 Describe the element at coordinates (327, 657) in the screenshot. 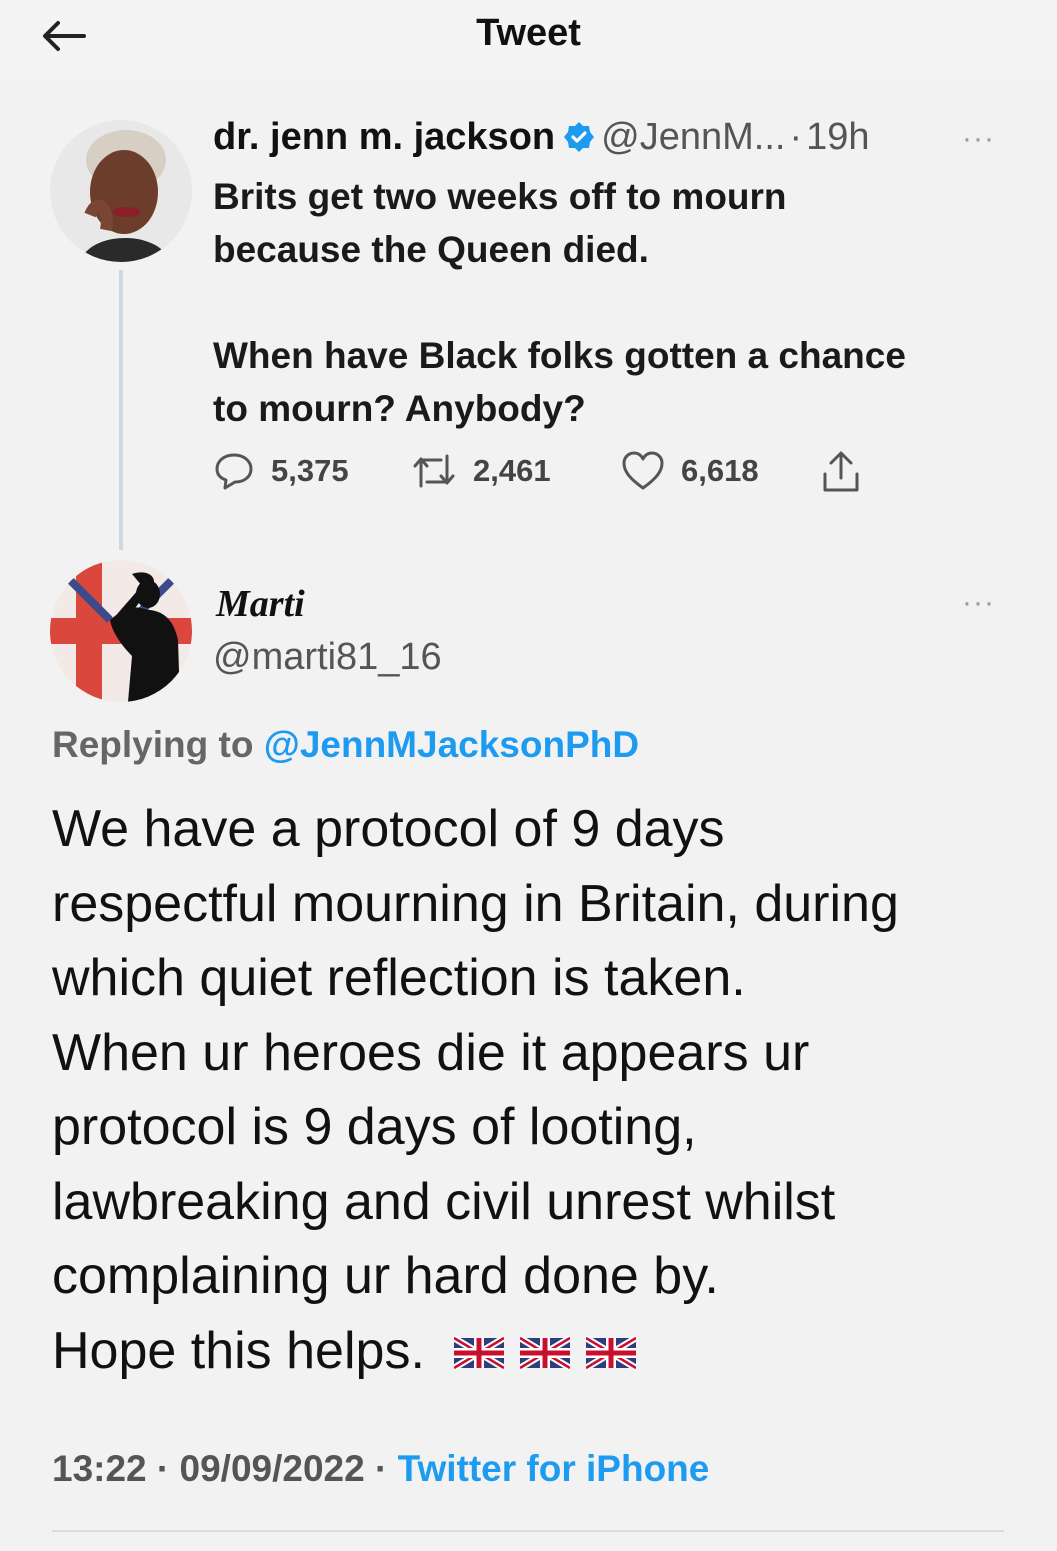

I see `reply-handle: @marti81_16` at that location.